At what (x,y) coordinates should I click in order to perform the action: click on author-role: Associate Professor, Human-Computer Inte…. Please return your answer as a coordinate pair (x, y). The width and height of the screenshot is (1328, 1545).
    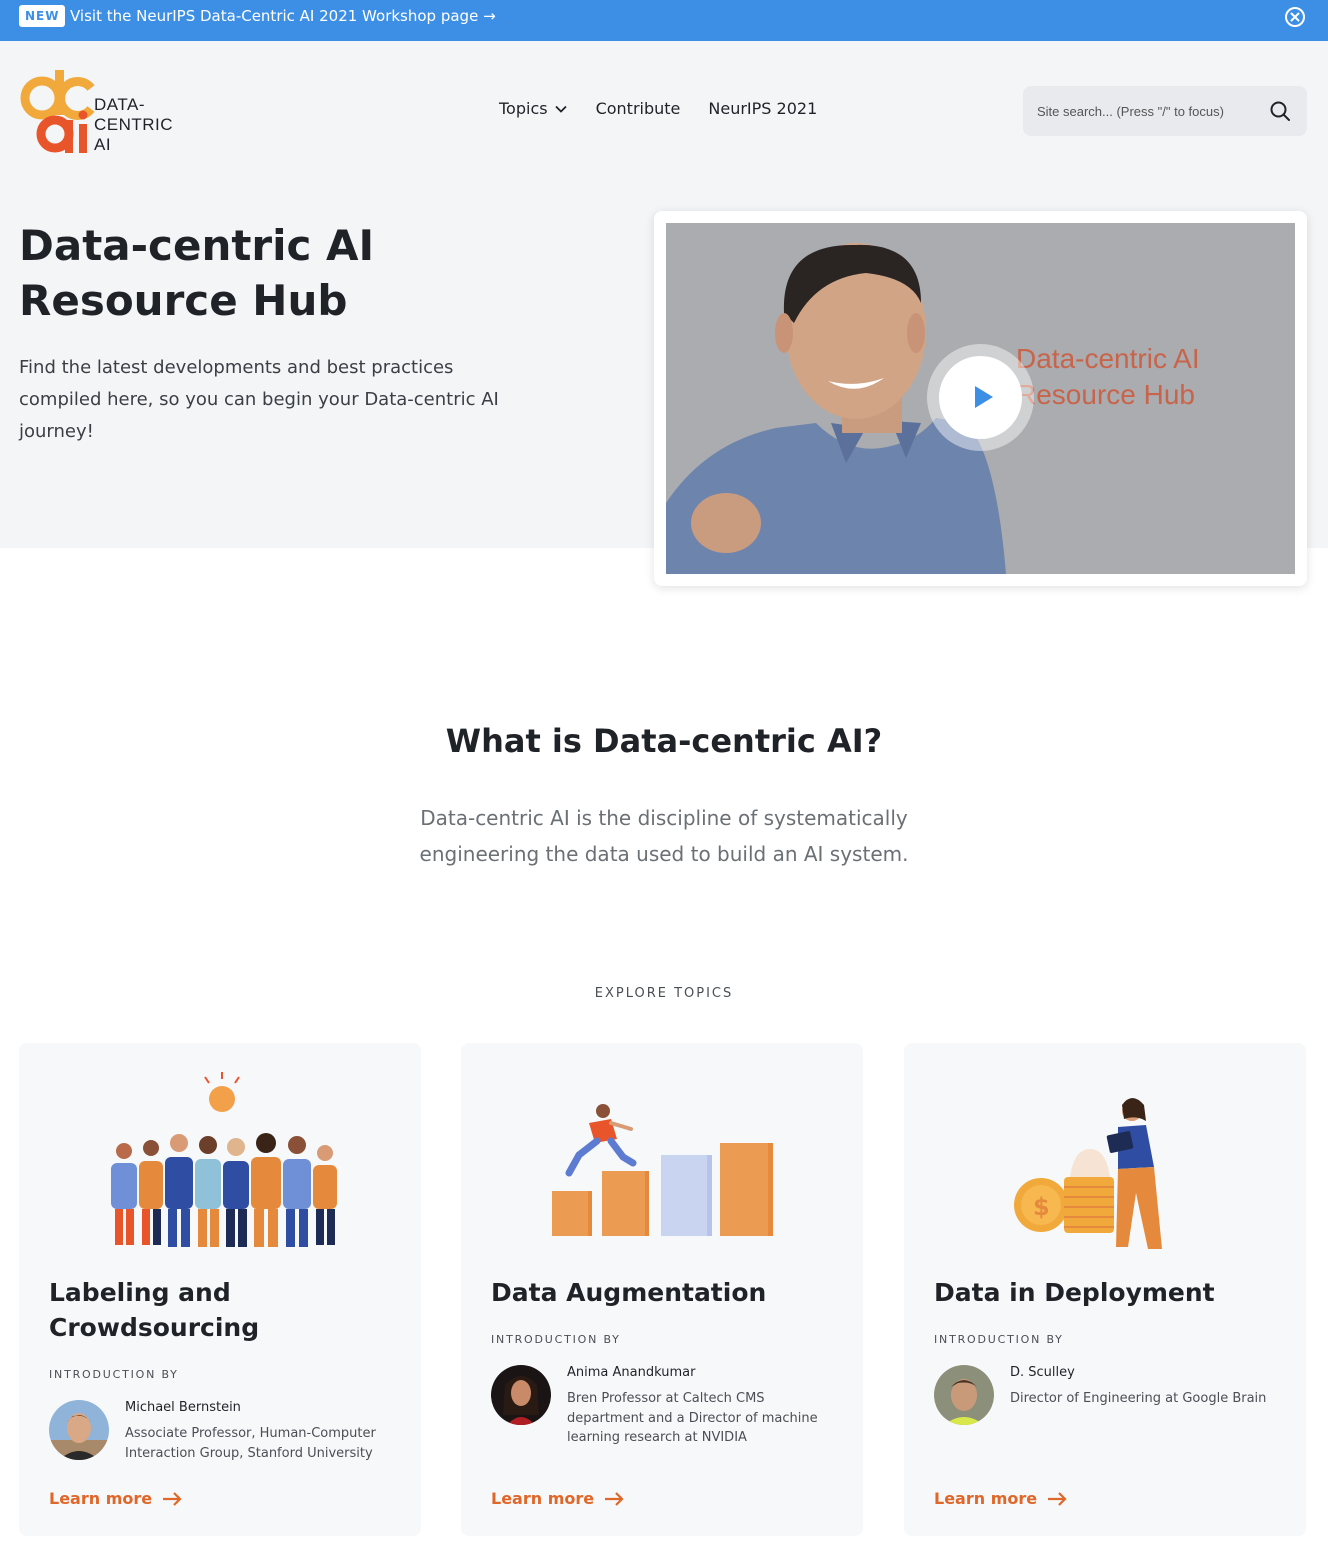
    Looking at the image, I should click on (250, 1443).